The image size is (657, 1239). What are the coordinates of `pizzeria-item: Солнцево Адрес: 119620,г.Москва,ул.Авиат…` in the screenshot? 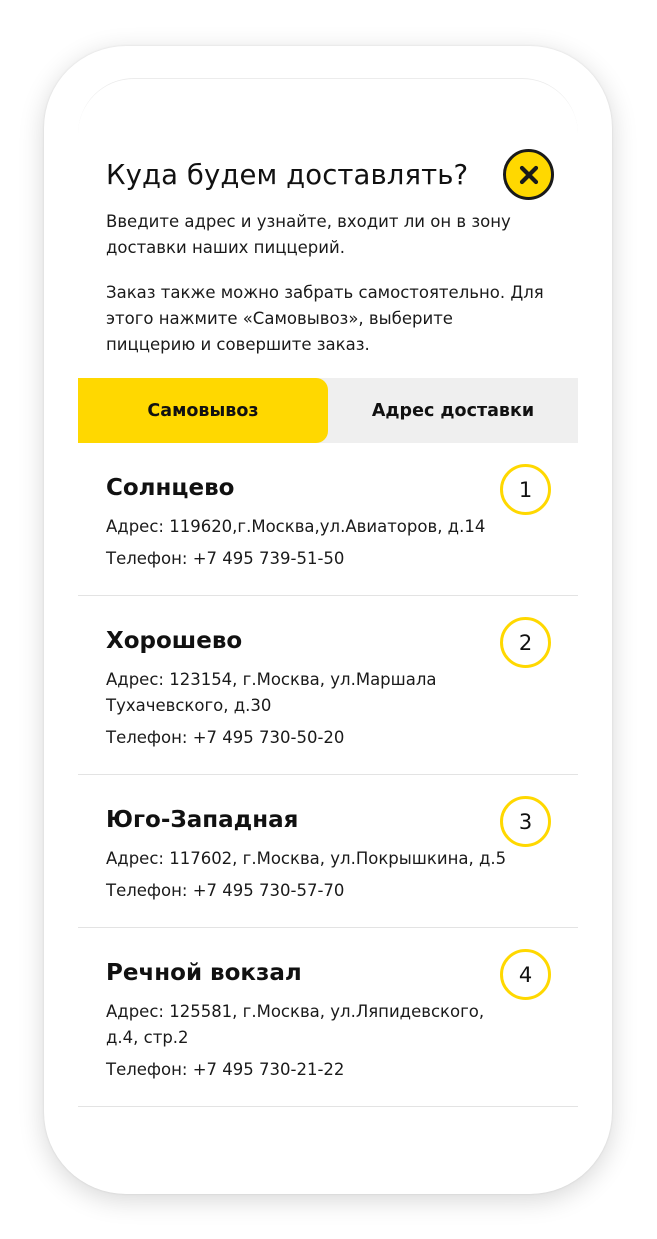 It's located at (328, 519).